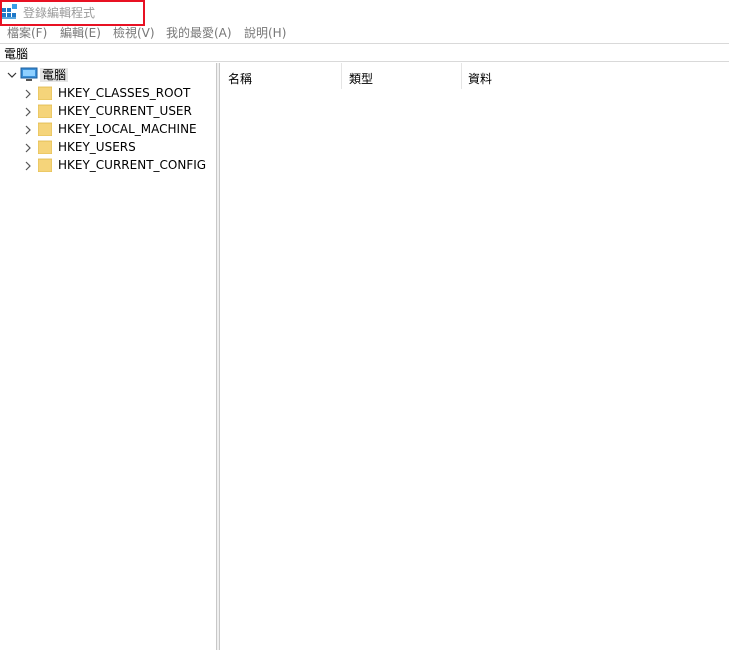 This screenshot has width=729, height=650. Describe the element at coordinates (54, 75) in the screenshot. I see `tree-root-label: 電腦` at that location.